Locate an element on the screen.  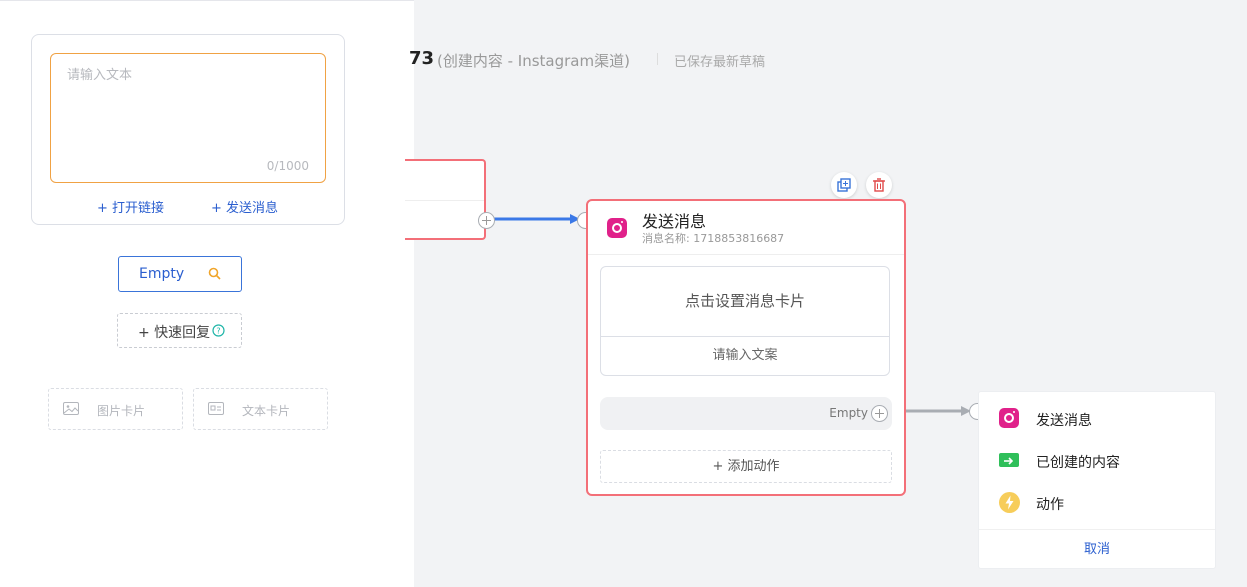
set-message-card-button: 点击设置消息卡片 is located at coordinates (745, 301).